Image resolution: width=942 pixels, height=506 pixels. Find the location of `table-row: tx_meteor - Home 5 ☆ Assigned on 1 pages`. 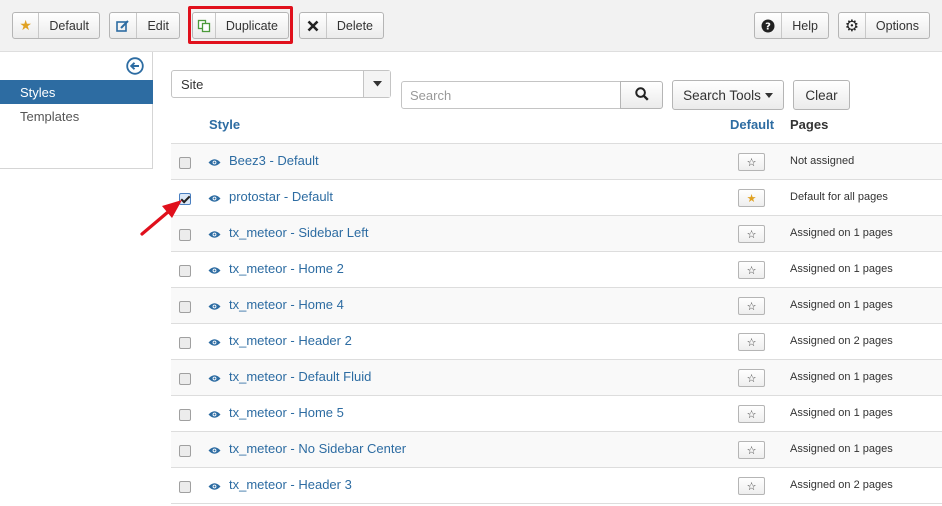

table-row: tx_meteor - Home 5 ☆ Assigned on 1 pages is located at coordinates (556, 414).